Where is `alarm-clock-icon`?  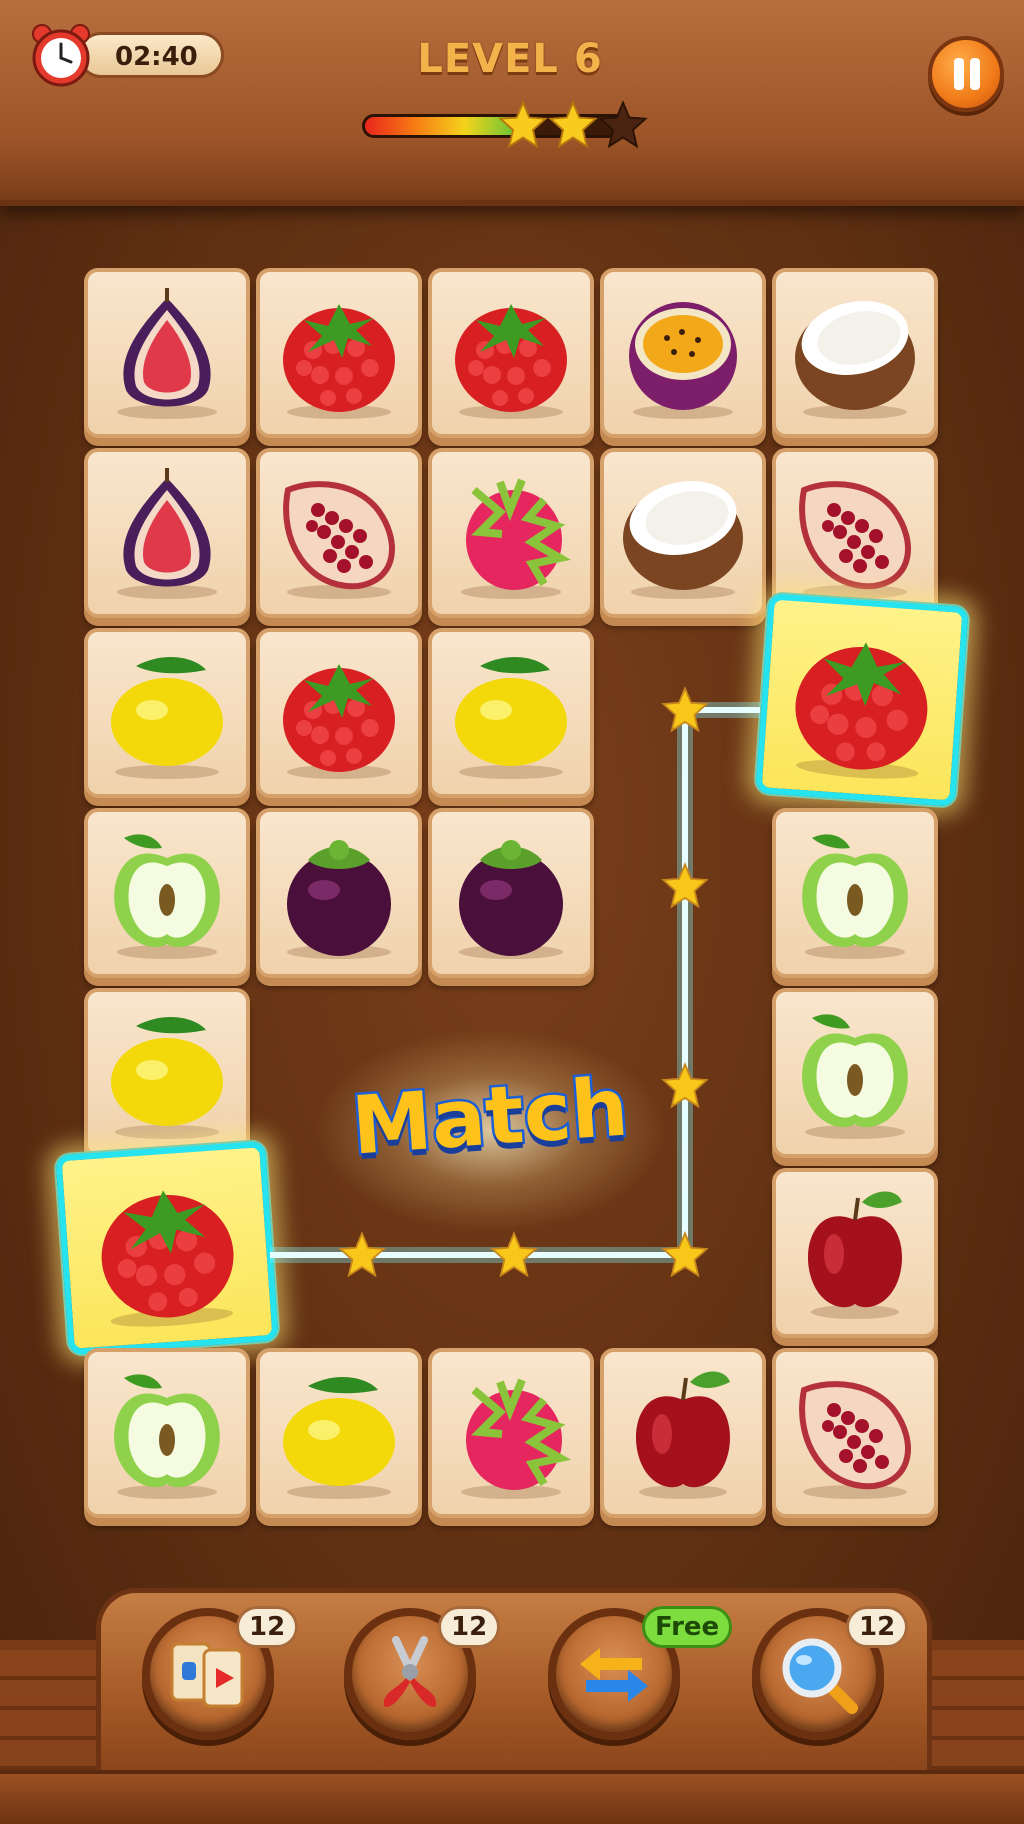 alarm-clock-icon is located at coordinates (61, 55).